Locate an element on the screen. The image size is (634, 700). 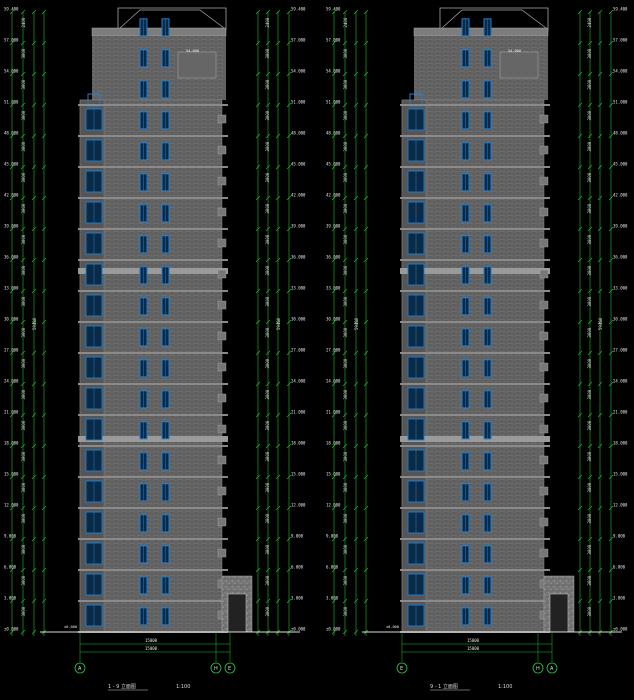
elevation-label: 3.000 is located at coordinates (297, 598).